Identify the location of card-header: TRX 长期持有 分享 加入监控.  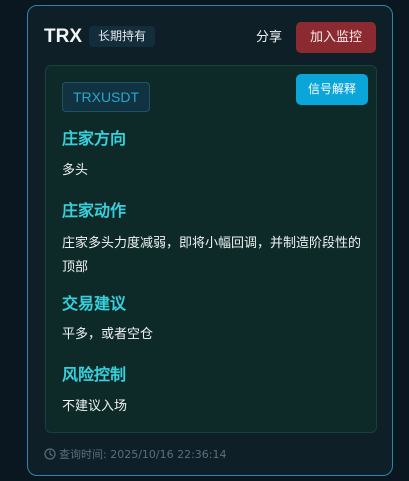
(210, 38).